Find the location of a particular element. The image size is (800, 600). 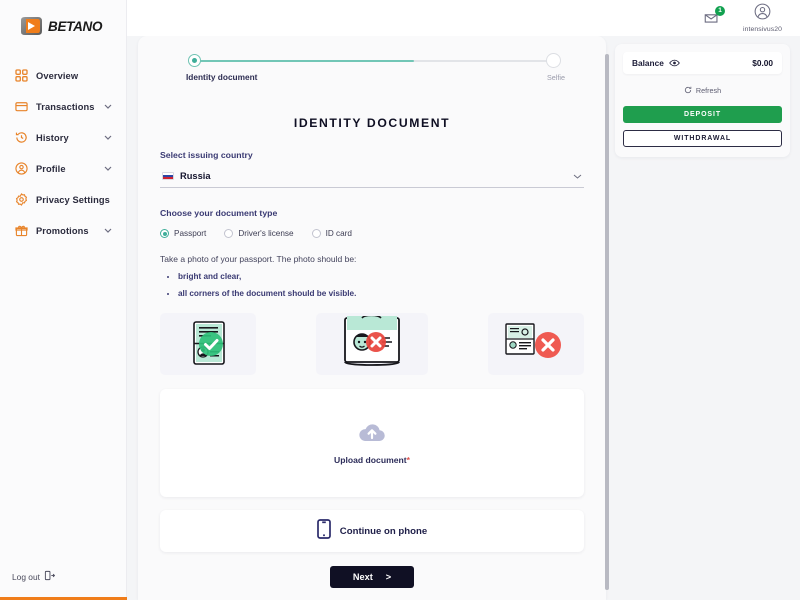

history-icon is located at coordinates (21, 137).